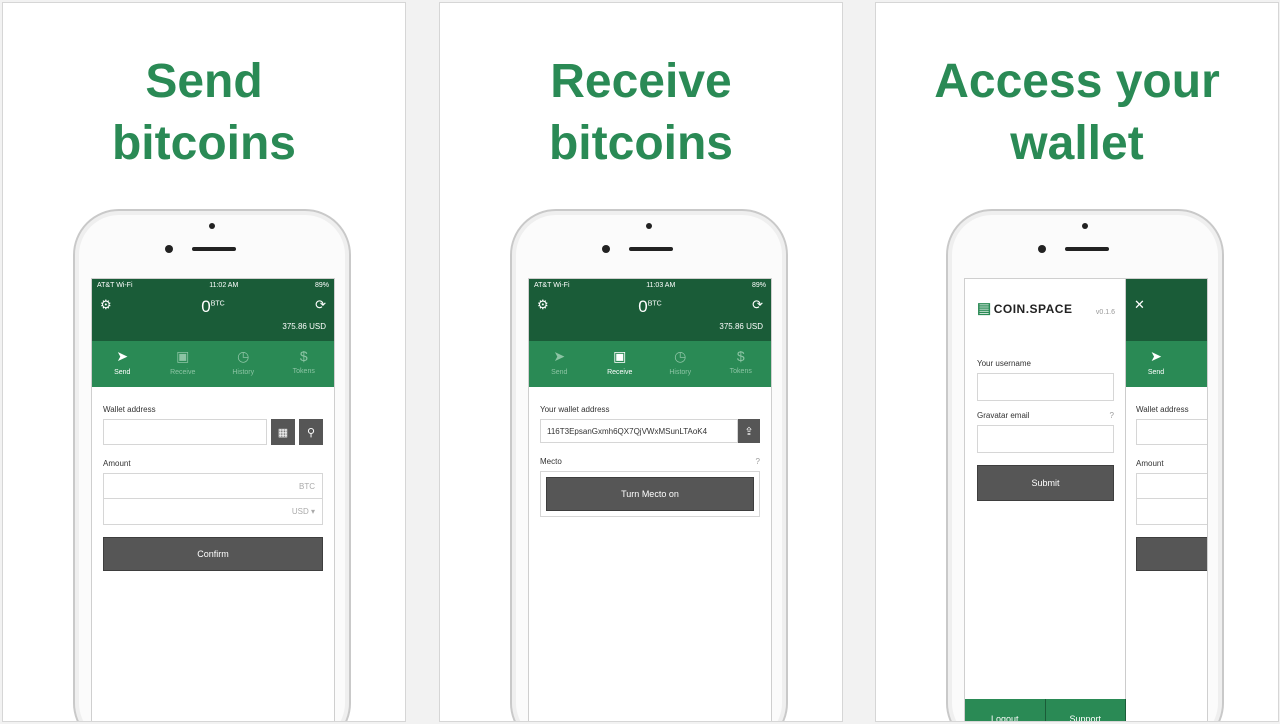 The height and width of the screenshot is (724, 1280). Describe the element at coordinates (1004, 363) in the screenshot. I see `username-label: Your username` at that location.